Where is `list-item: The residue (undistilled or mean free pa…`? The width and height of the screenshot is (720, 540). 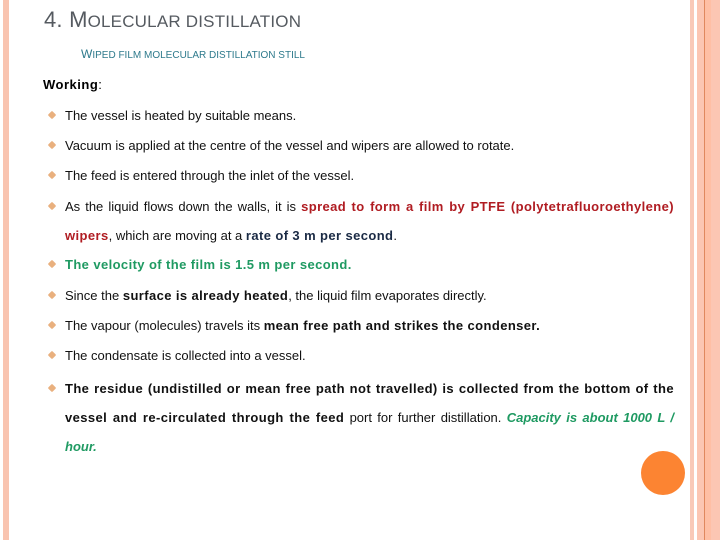
list-item: The residue (undistilled or mean free pa… is located at coordinates (361, 417).